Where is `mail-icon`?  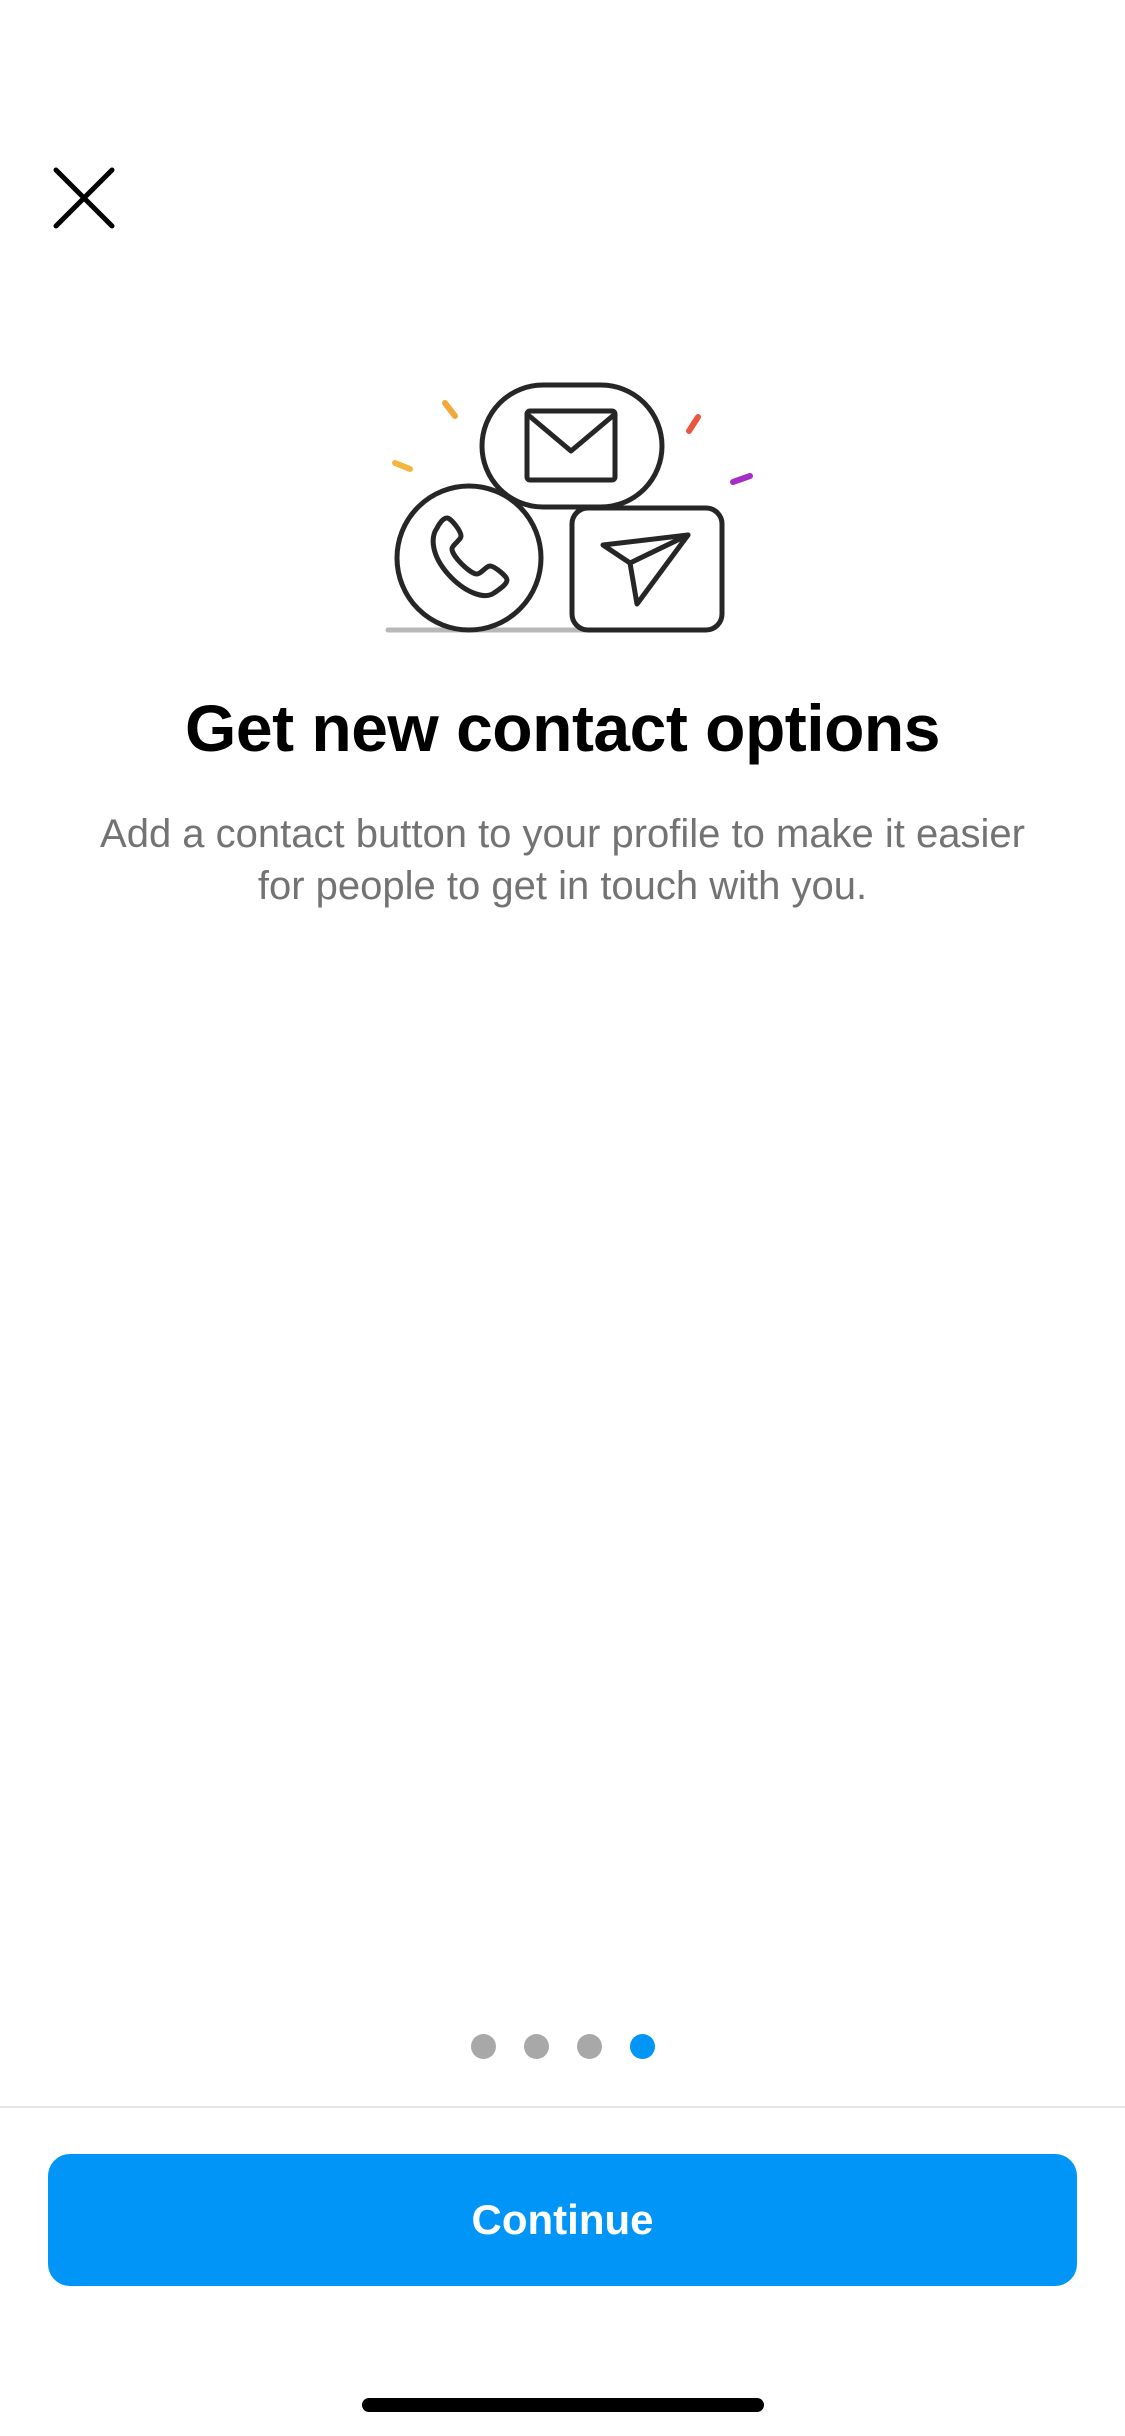 mail-icon is located at coordinates (572, 446).